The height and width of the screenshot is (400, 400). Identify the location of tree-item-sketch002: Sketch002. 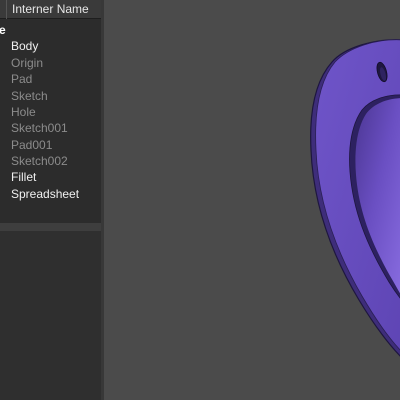
(39, 161).